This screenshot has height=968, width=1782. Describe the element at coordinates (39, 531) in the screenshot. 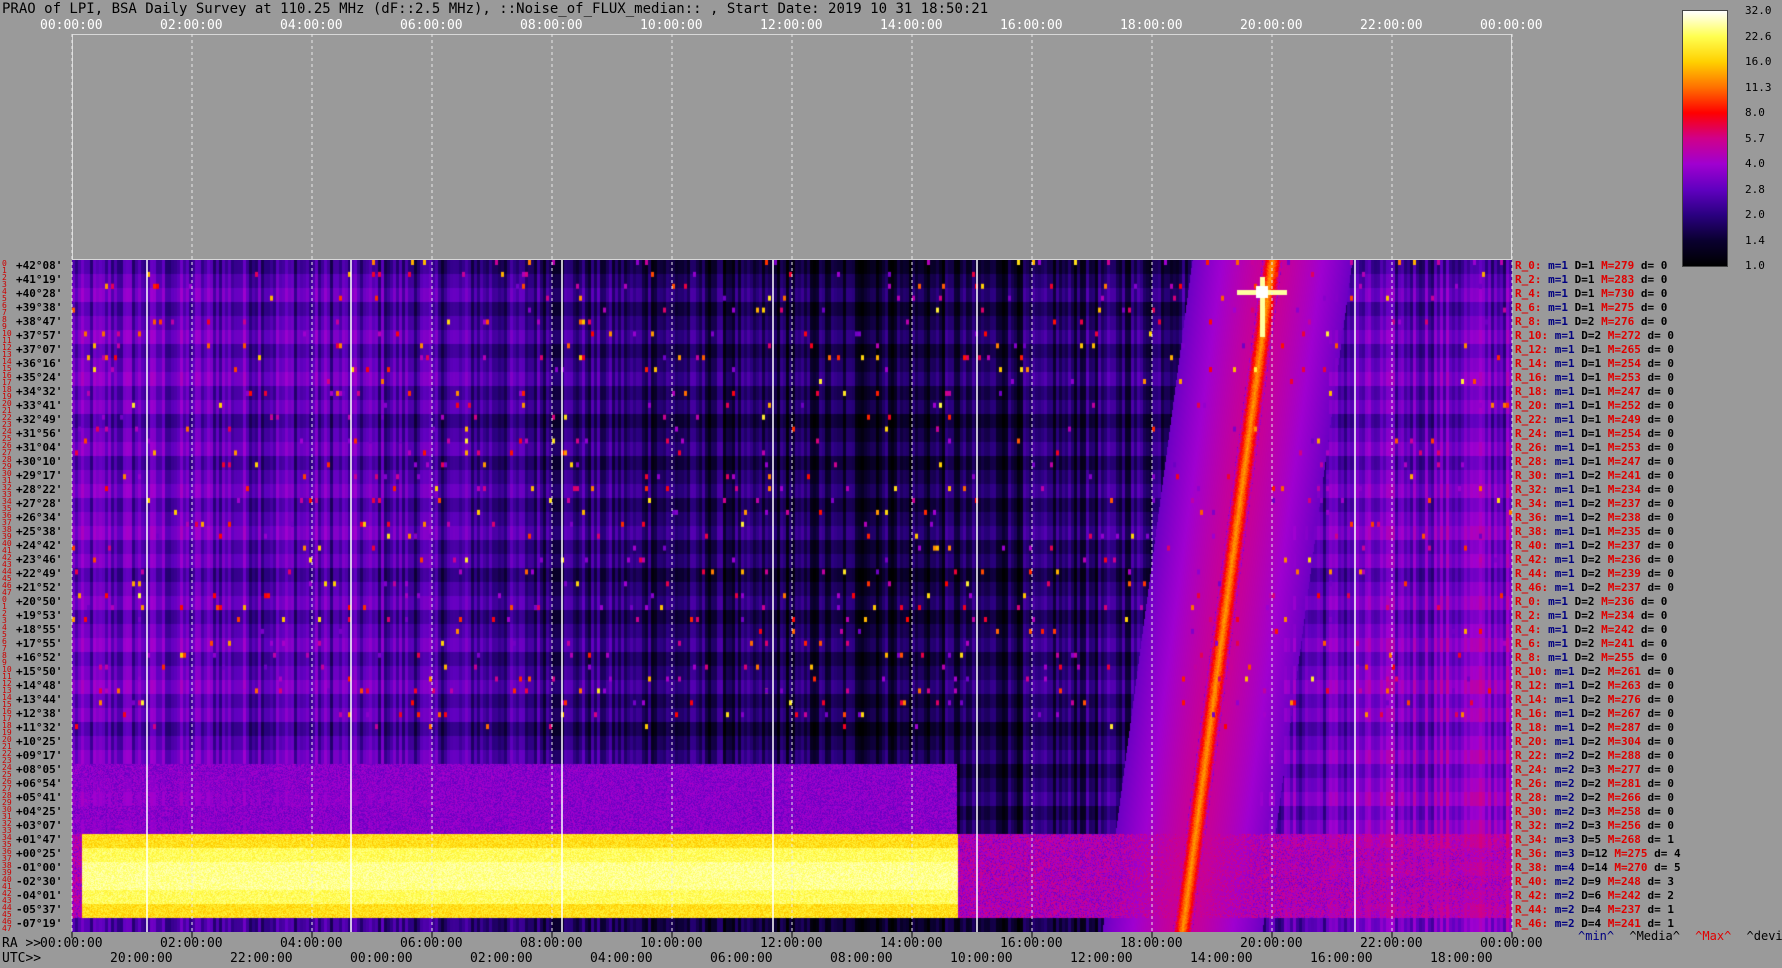

I see `declination-label: +25°38'` at that location.